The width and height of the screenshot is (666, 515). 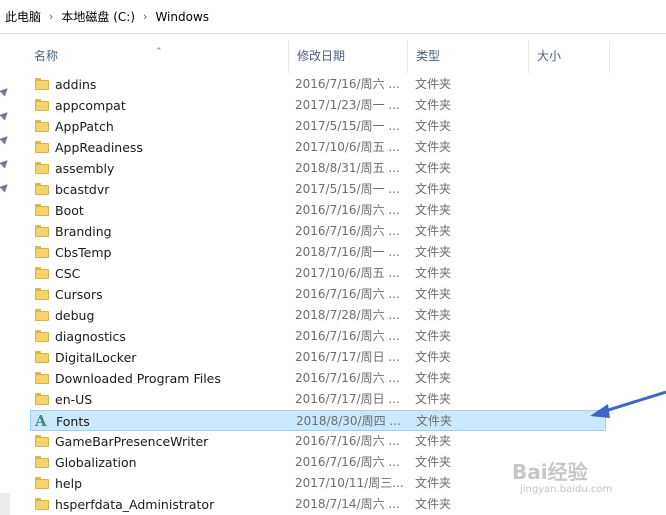 I want to click on file-name: AppReadiness, so click(x=99, y=147).